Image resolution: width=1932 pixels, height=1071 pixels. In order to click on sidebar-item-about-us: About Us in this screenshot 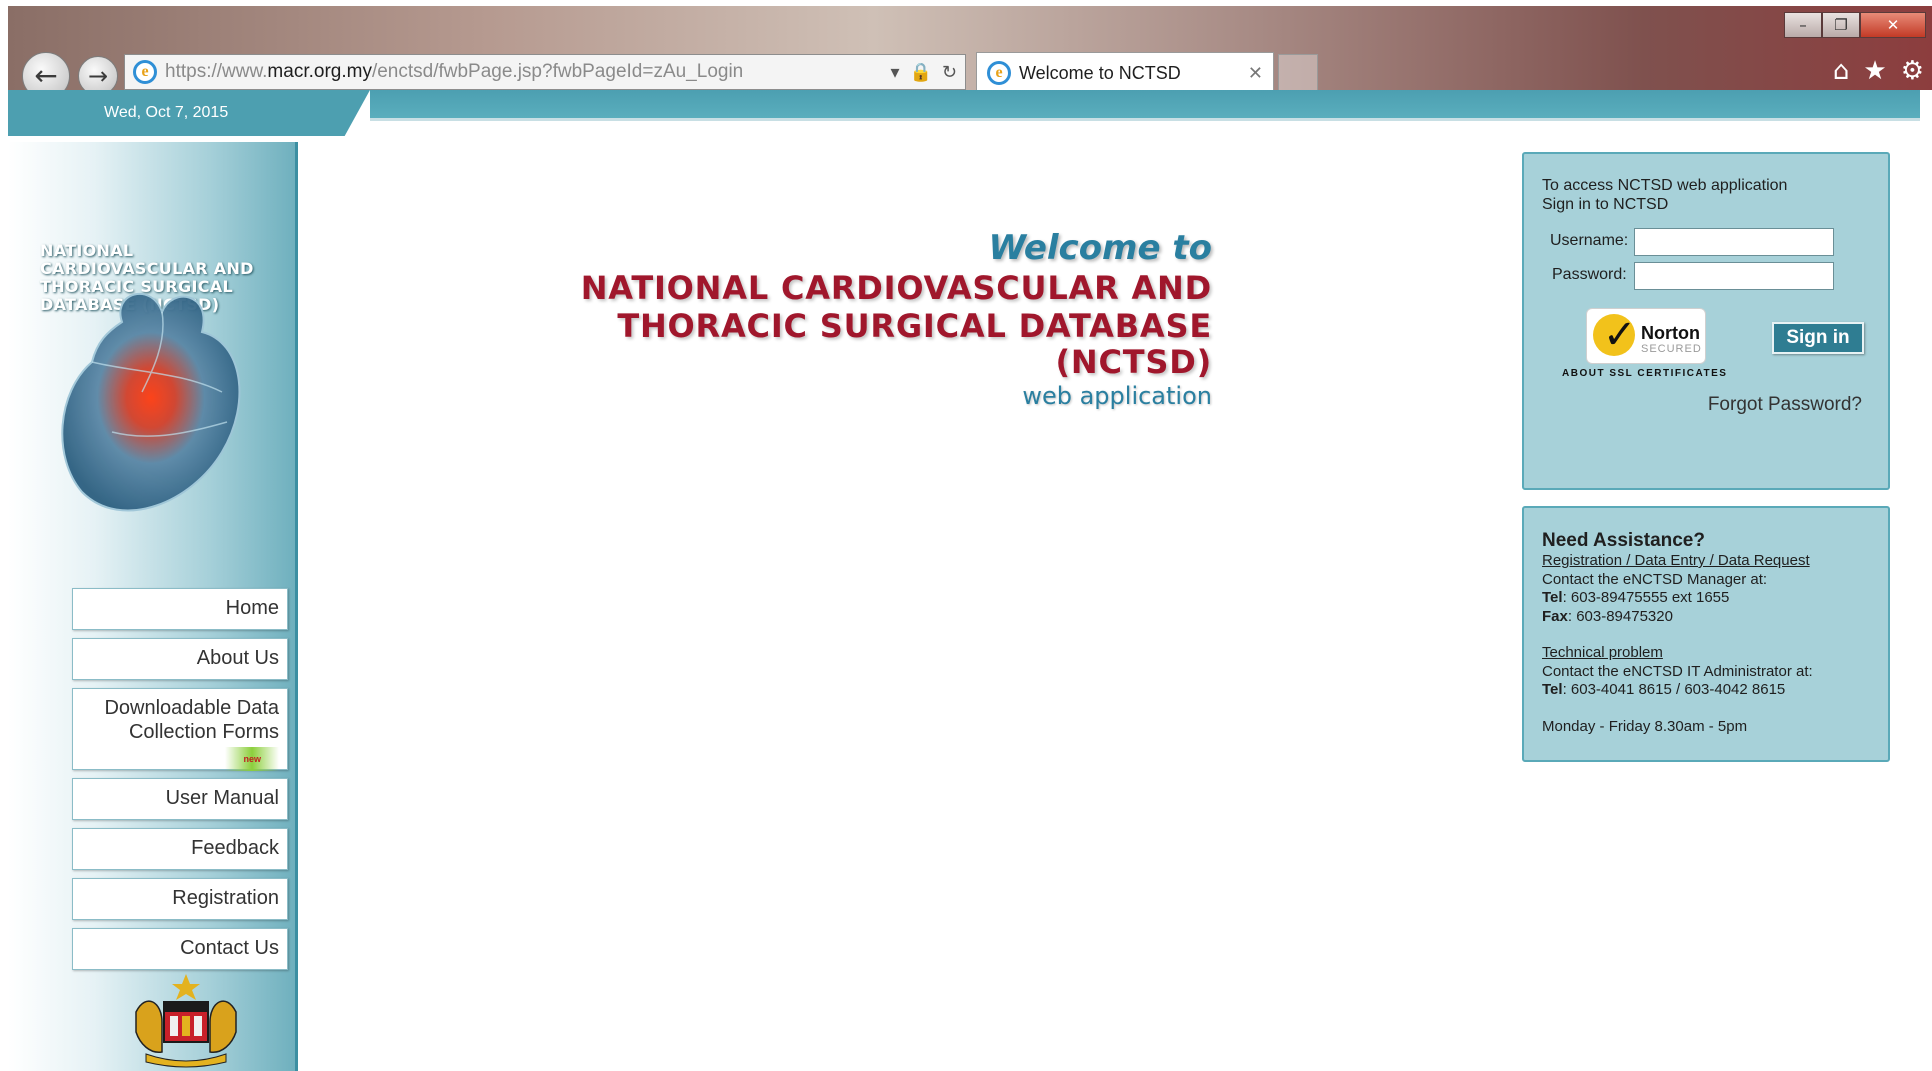, I will do `click(180, 659)`.